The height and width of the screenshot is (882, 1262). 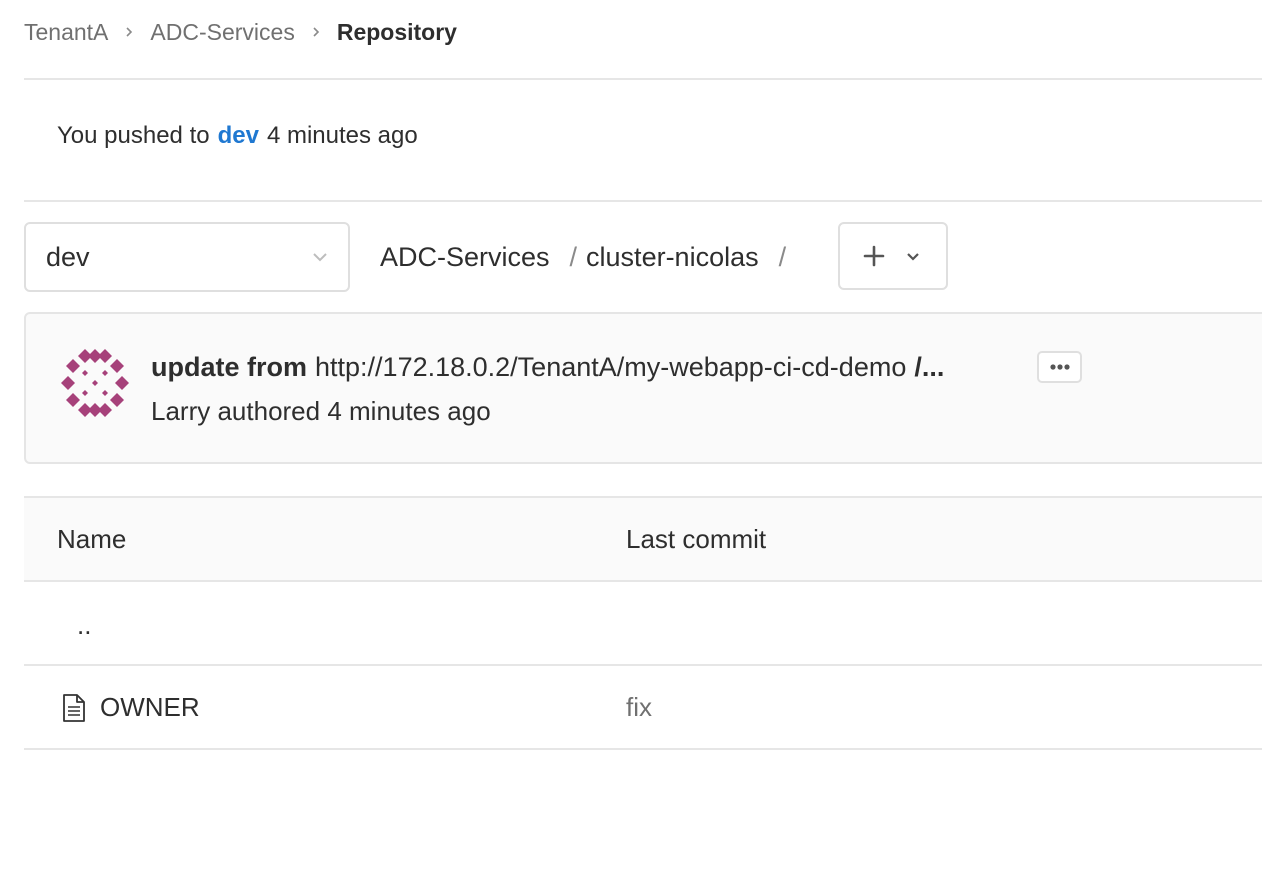 What do you see at coordinates (84, 625) in the screenshot?
I see `parent-directory-link: ..` at bounding box center [84, 625].